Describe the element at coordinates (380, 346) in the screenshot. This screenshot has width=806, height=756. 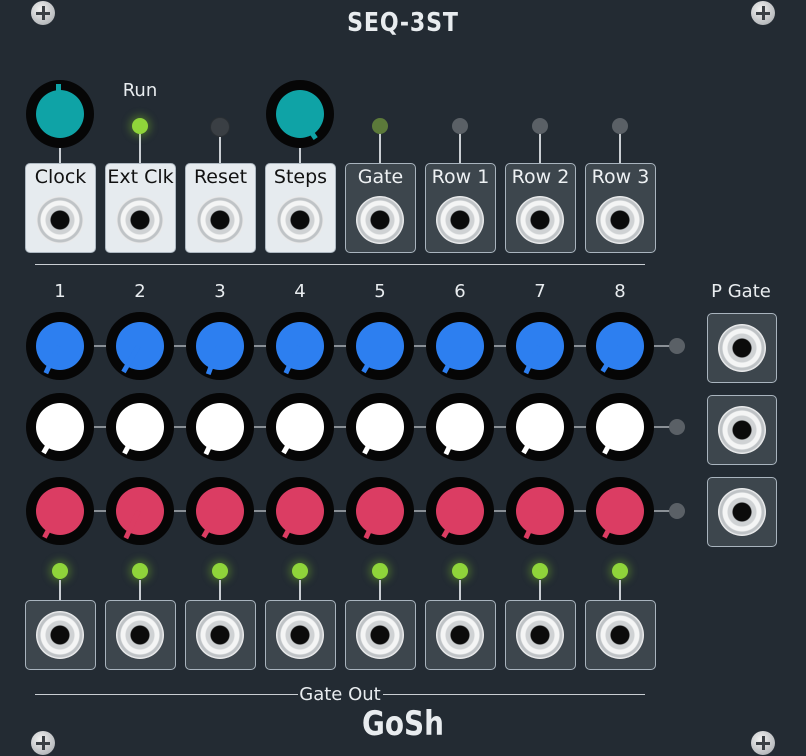
I see `row-1-step-5-knob` at that location.